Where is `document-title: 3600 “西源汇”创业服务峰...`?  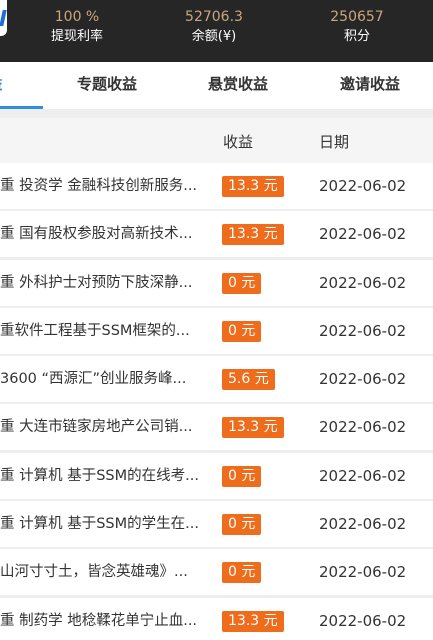
document-title: 3600 “西源汇”创业服务峰... is located at coordinates (93, 379).